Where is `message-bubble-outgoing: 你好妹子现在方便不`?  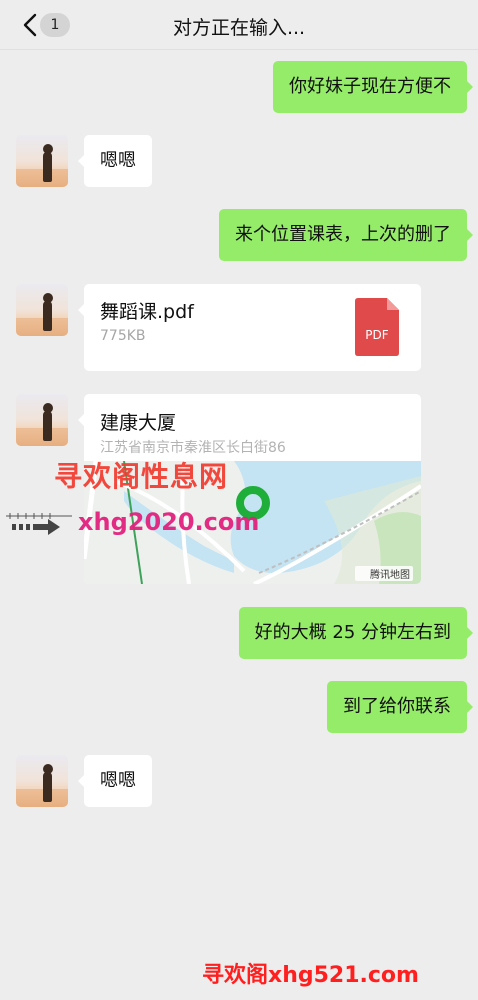
message-bubble-outgoing: 你好妹子现在方便不 is located at coordinates (373, 87).